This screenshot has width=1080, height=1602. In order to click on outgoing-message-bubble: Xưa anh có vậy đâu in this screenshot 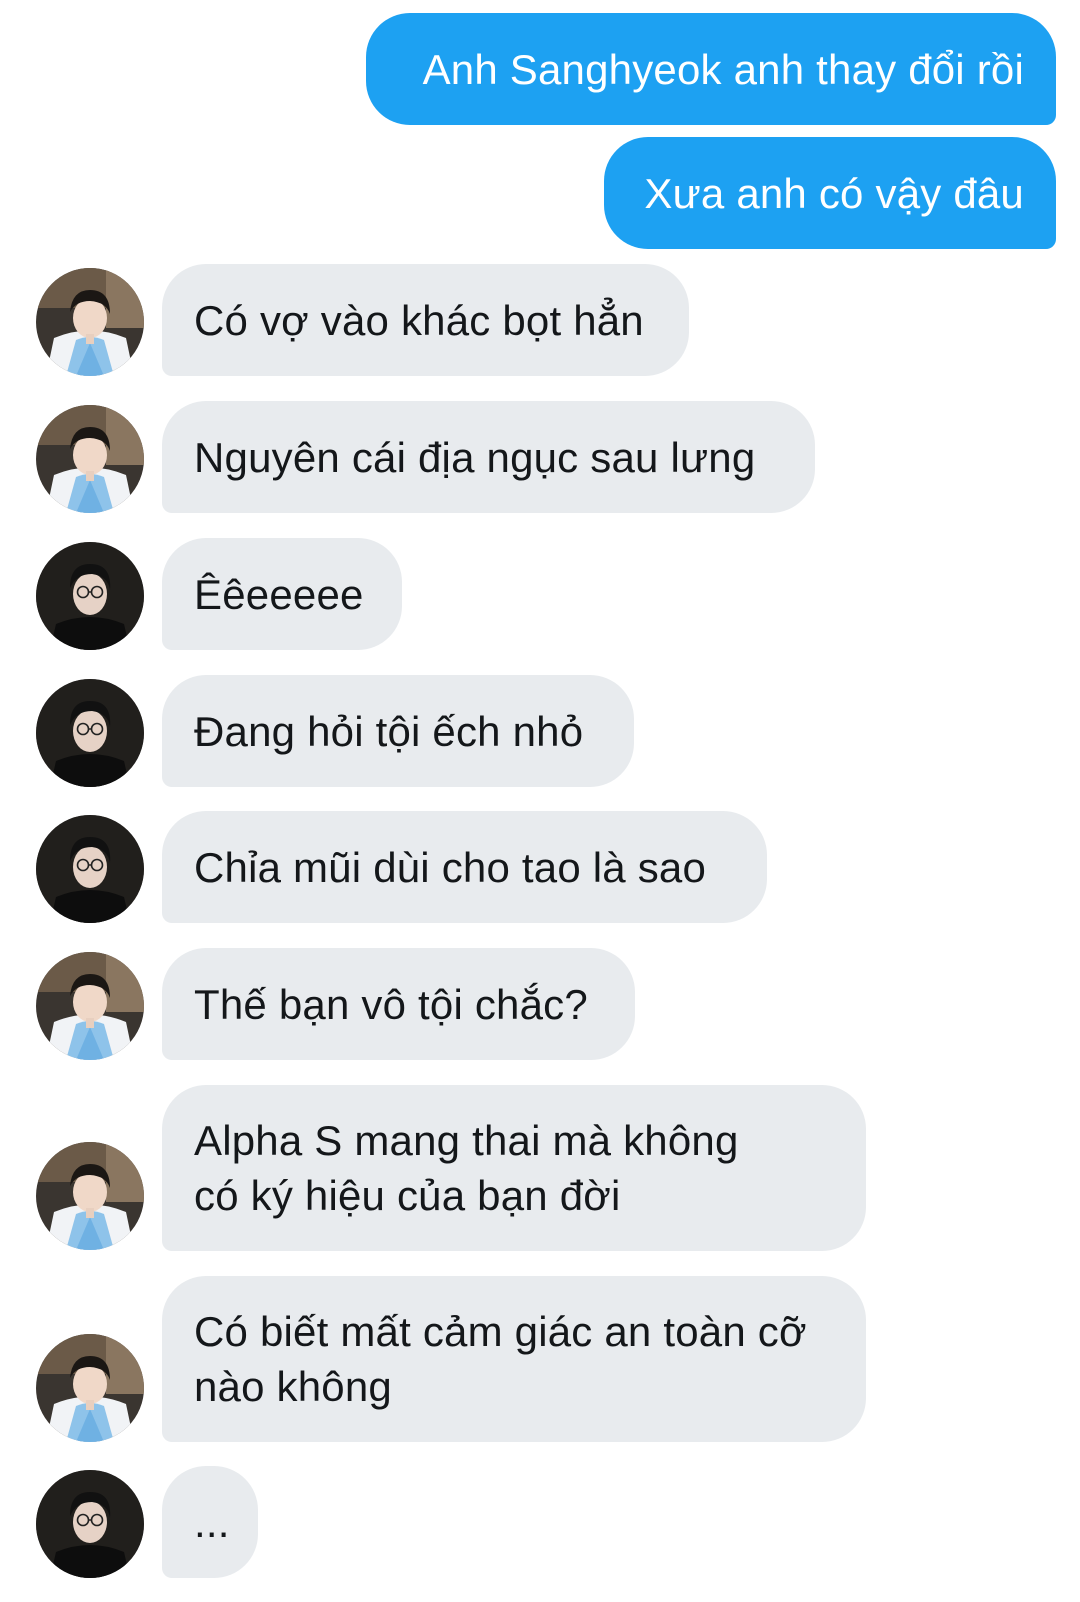, I will do `click(830, 193)`.